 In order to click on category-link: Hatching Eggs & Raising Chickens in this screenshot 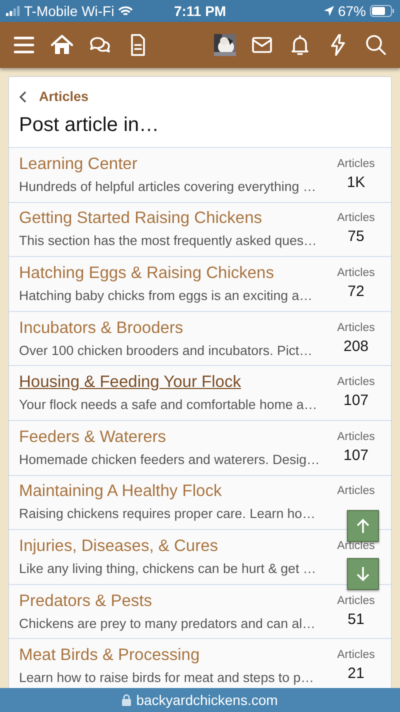, I will do `click(146, 273)`.